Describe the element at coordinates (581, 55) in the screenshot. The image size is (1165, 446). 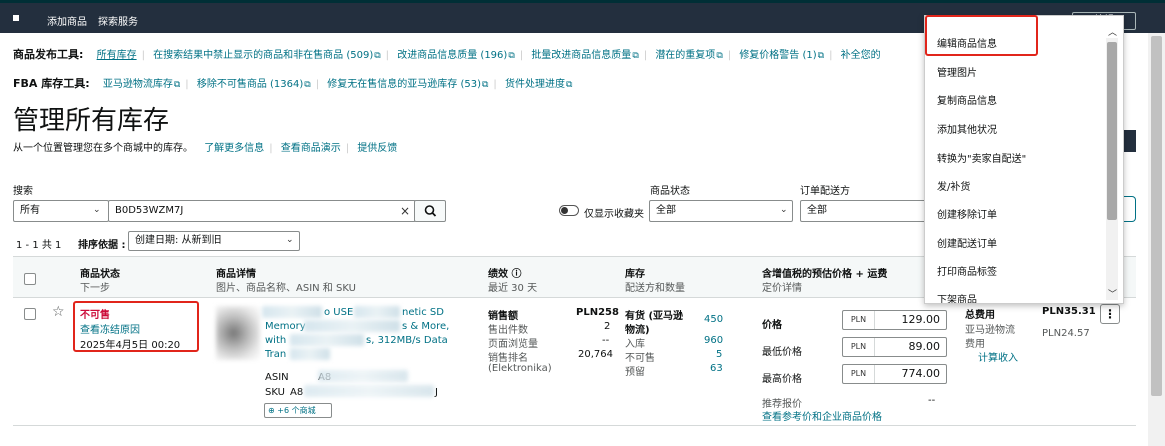
I see `tool-bulk-improve: 批量改进商品信息质量` at that location.